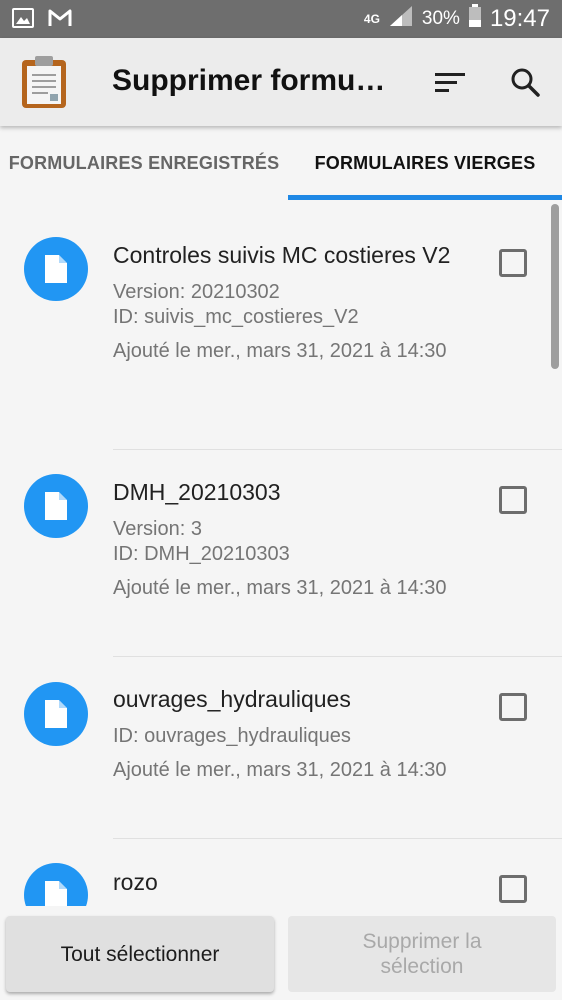 The height and width of the screenshot is (1000, 562). Describe the element at coordinates (44, 82) in the screenshot. I see `clipboard-icon` at that location.